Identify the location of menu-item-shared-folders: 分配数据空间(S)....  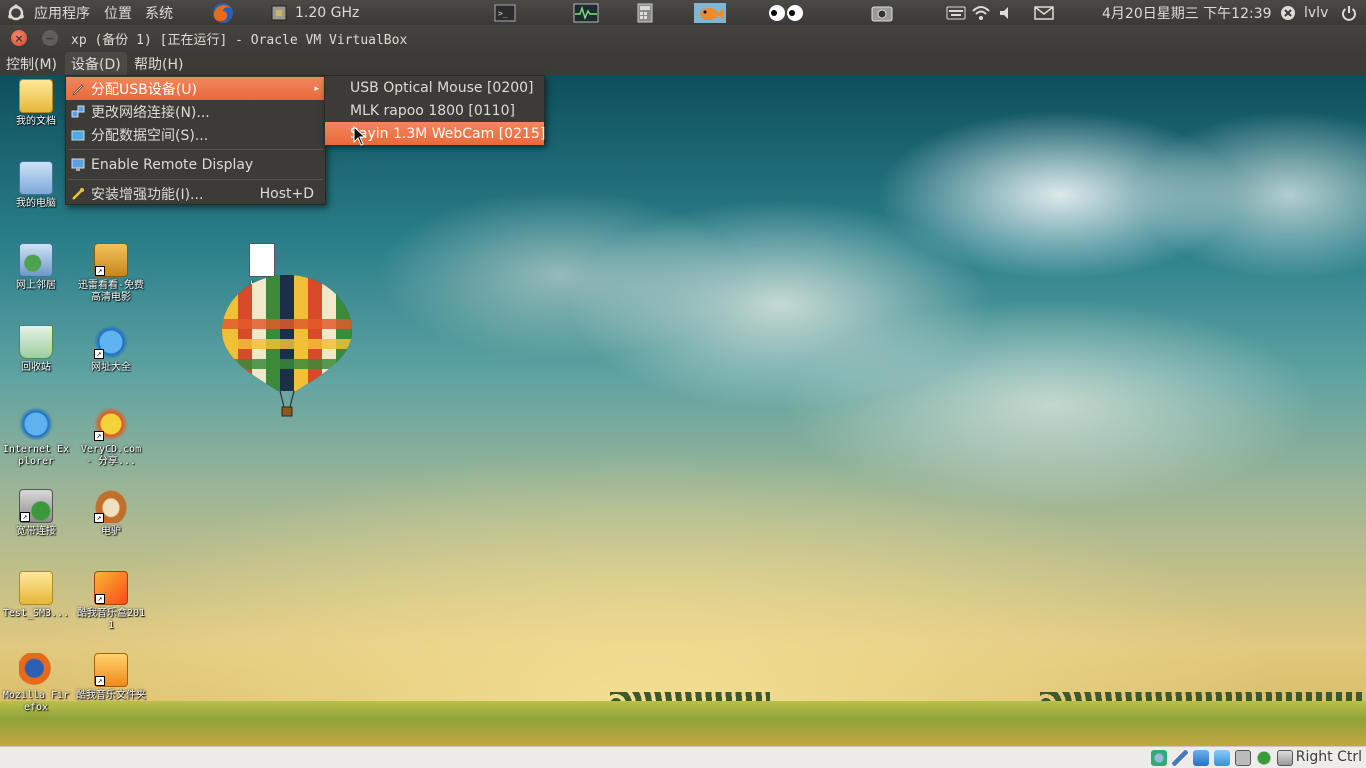
(195, 134).